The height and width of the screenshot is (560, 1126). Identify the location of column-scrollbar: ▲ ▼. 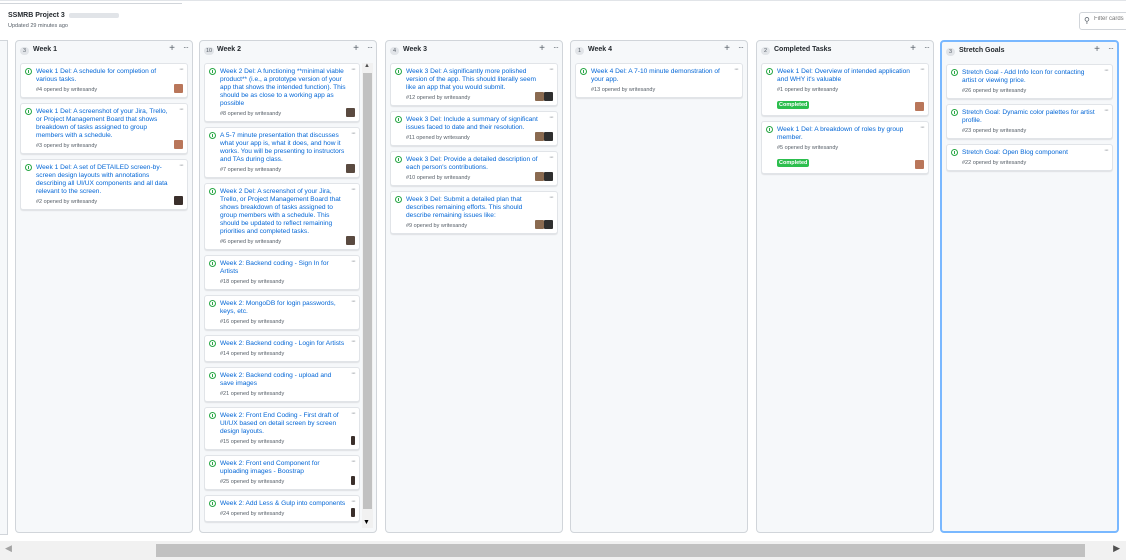
(367, 295).